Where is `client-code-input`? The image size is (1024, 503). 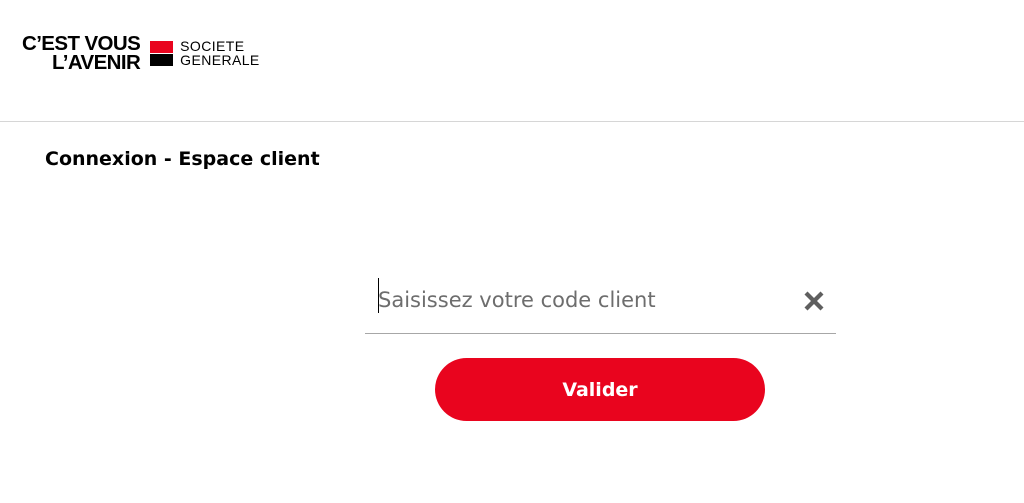 client-code-input is located at coordinates (578, 300).